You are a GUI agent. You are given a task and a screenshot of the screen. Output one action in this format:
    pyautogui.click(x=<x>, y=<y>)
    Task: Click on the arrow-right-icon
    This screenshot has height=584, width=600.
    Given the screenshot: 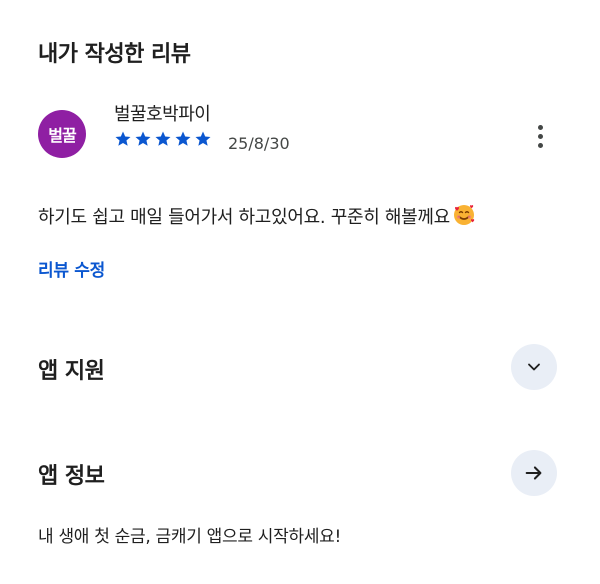 What is the action you would take?
    pyautogui.click(x=533, y=473)
    